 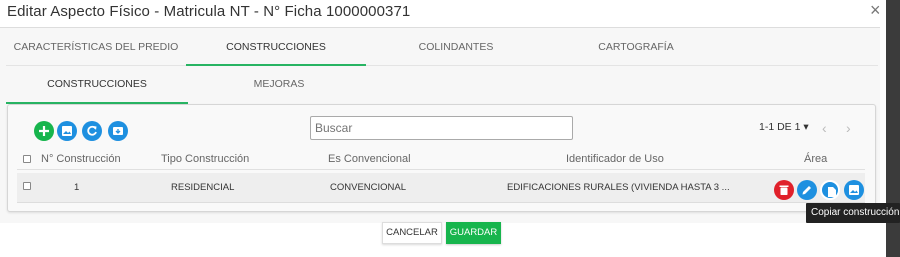 What do you see at coordinates (780, 127) in the screenshot?
I see `pagination-label: 1-1 DE 1` at bounding box center [780, 127].